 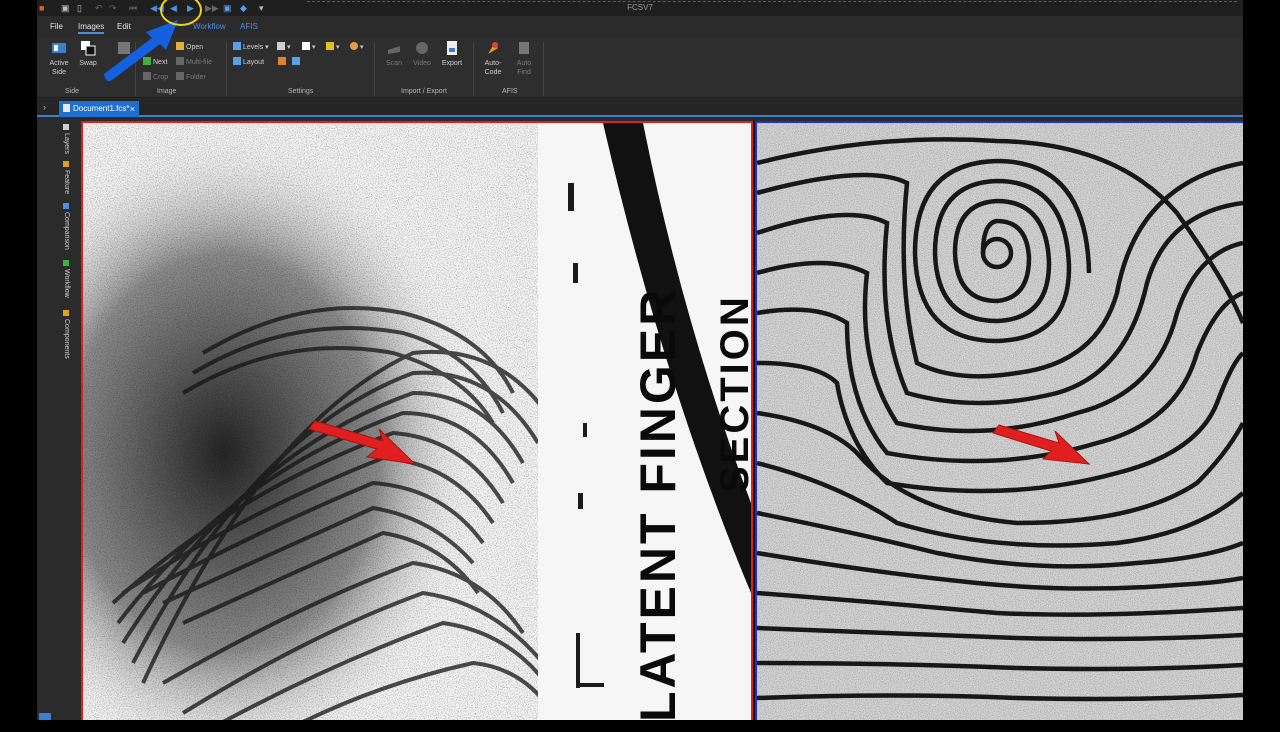 What do you see at coordinates (72, 91) in the screenshot?
I see `group-label-side: Side` at bounding box center [72, 91].